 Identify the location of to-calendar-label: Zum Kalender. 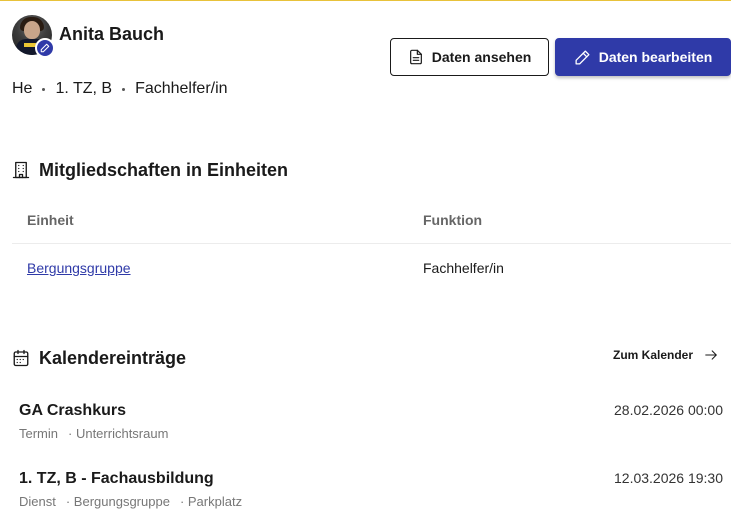
(652, 355).